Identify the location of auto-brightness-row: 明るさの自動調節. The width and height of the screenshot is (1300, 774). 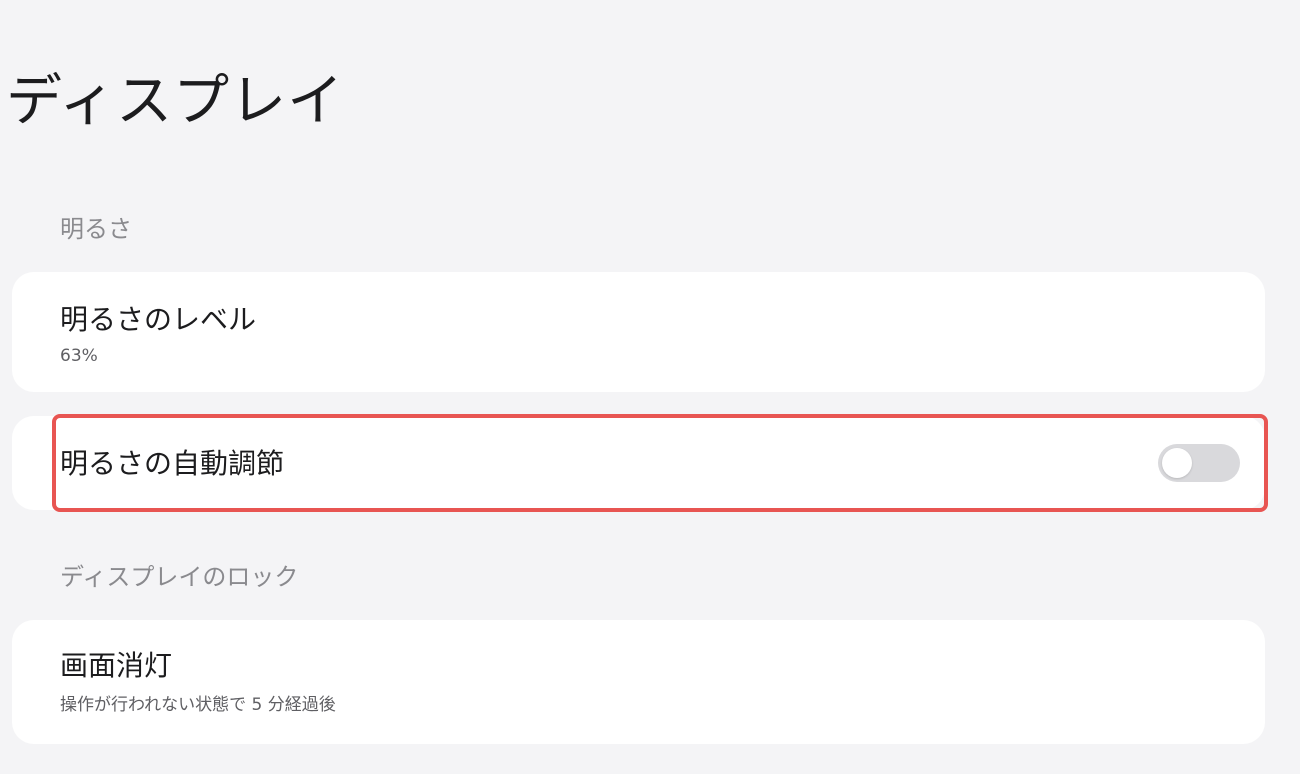
(638, 463).